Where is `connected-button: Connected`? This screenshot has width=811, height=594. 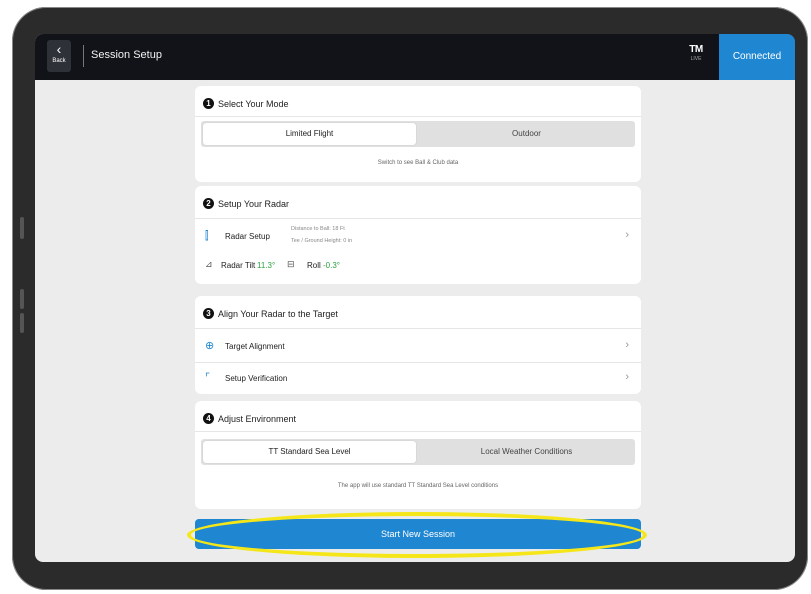
connected-button: Connected is located at coordinates (757, 57).